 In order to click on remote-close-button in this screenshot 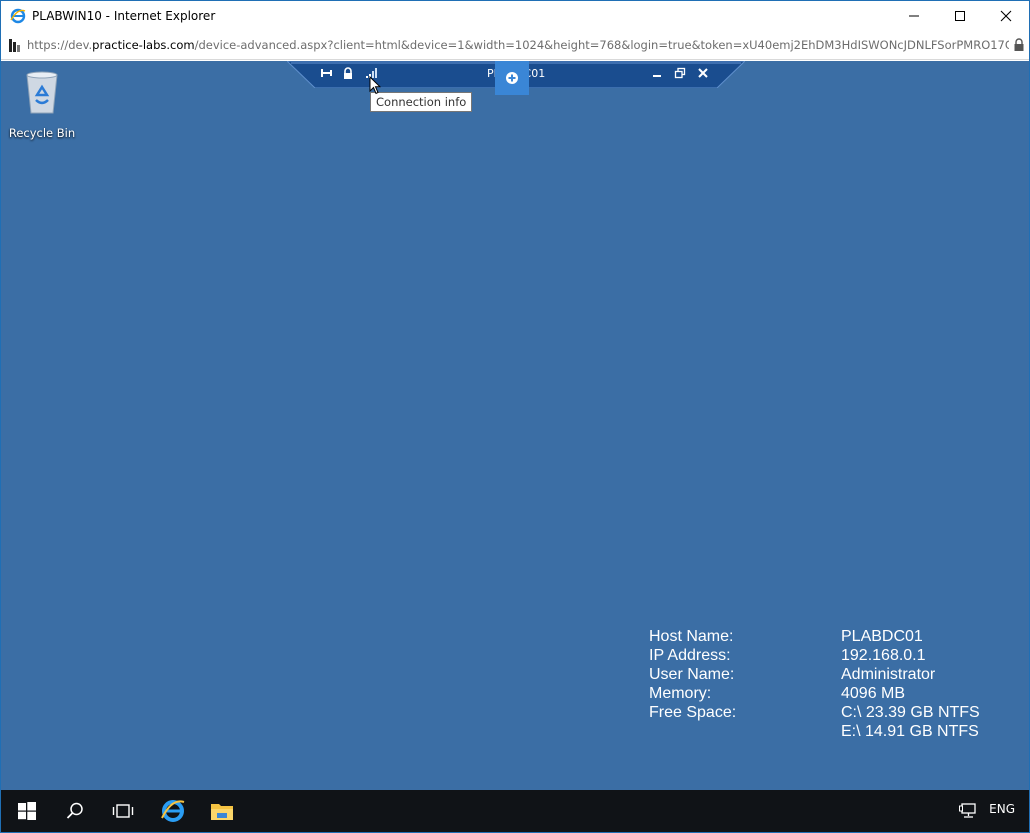, I will do `click(703, 73)`.